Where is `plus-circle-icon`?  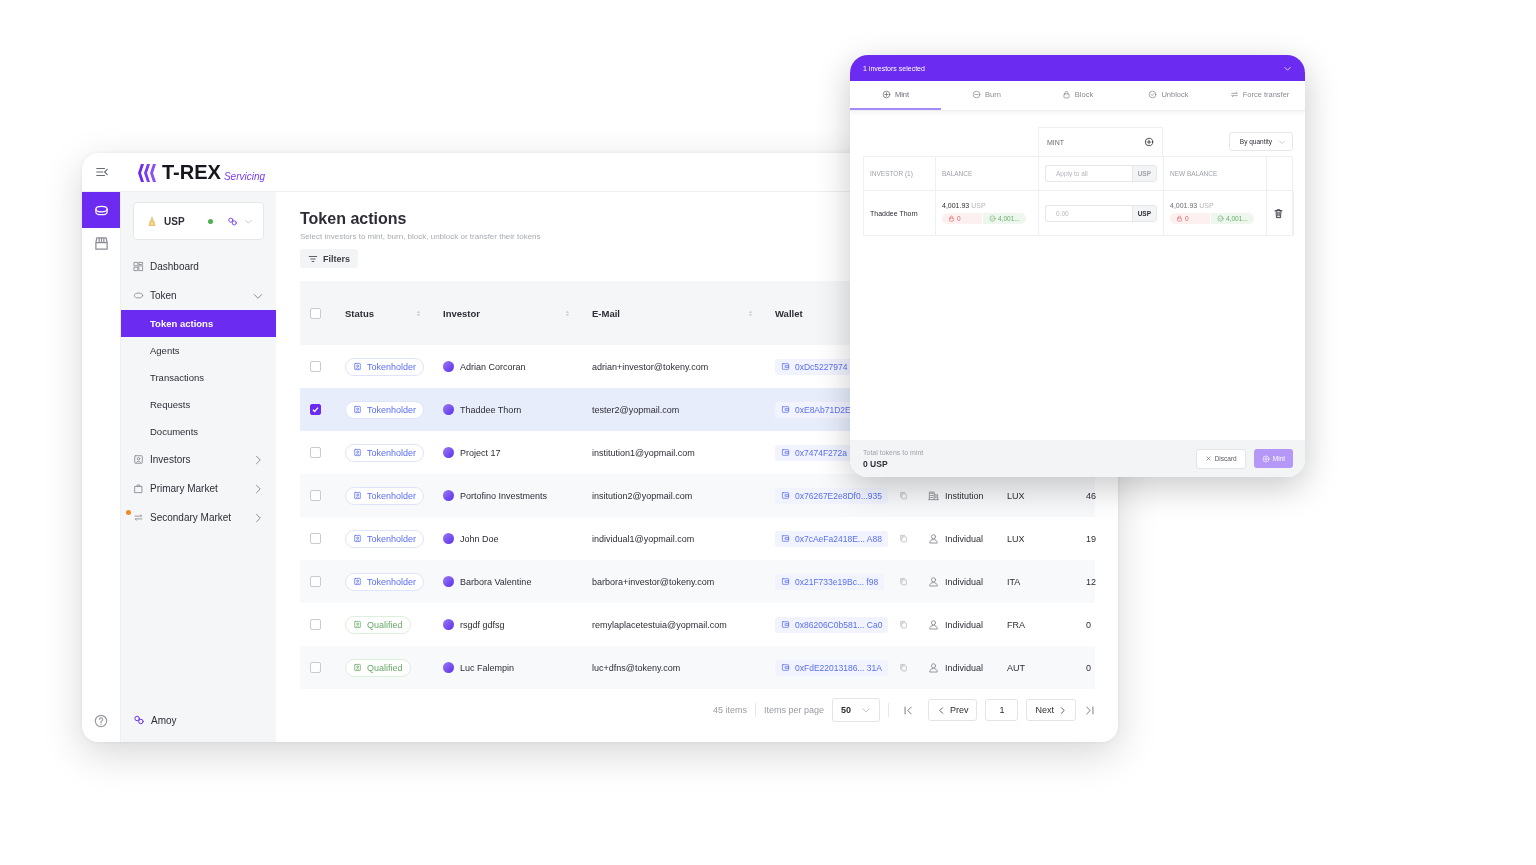
plus-circle-icon is located at coordinates (886, 94).